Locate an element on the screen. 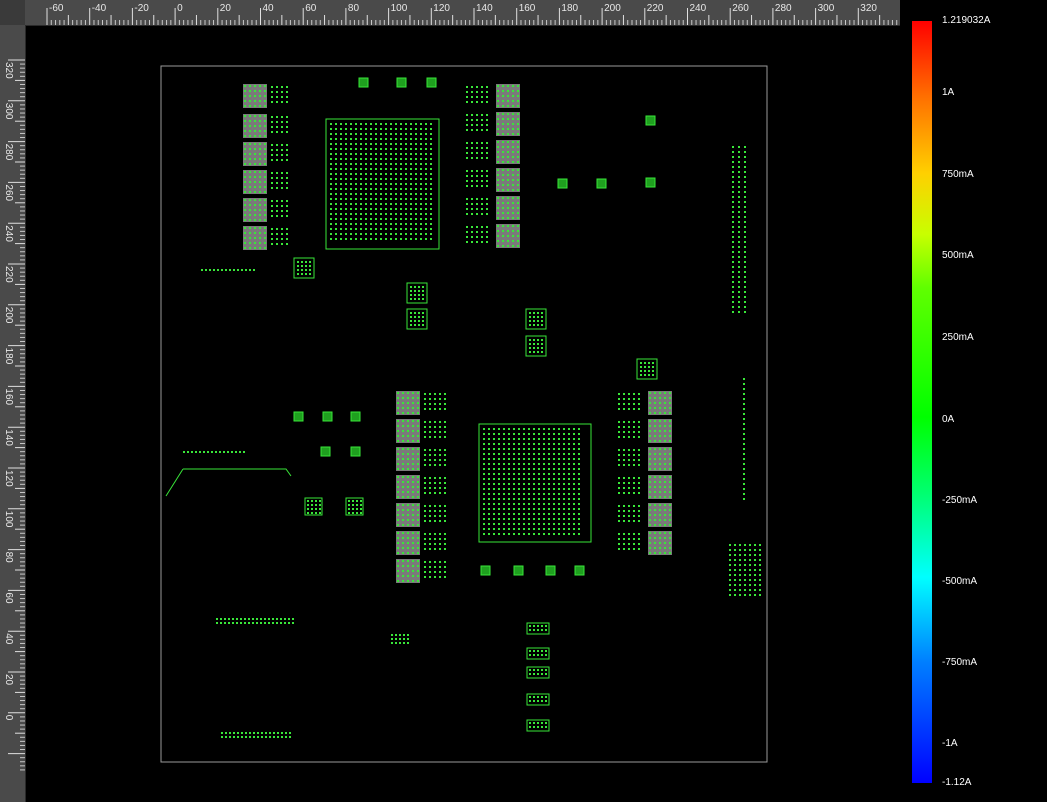 The width and height of the screenshot is (1047, 802). ruler-left-label: 300 is located at coordinates (8, 111).